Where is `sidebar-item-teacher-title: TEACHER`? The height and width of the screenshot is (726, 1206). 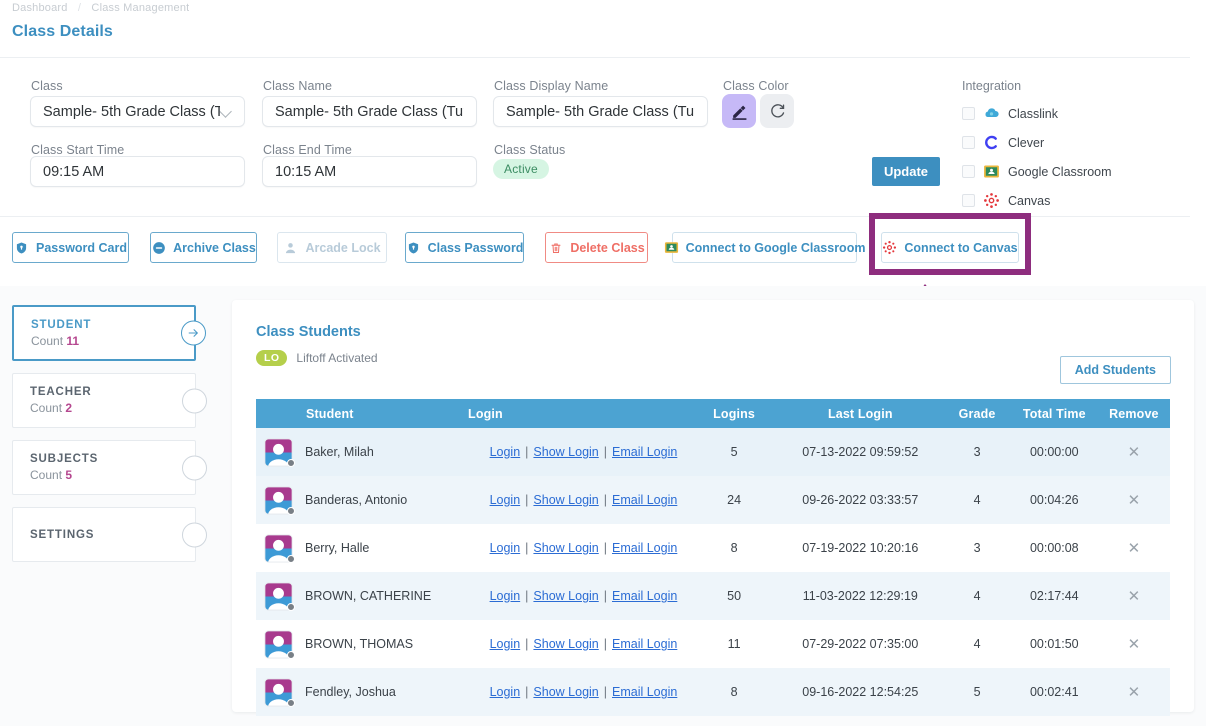 sidebar-item-teacher-title: TEACHER is located at coordinates (61, 392).